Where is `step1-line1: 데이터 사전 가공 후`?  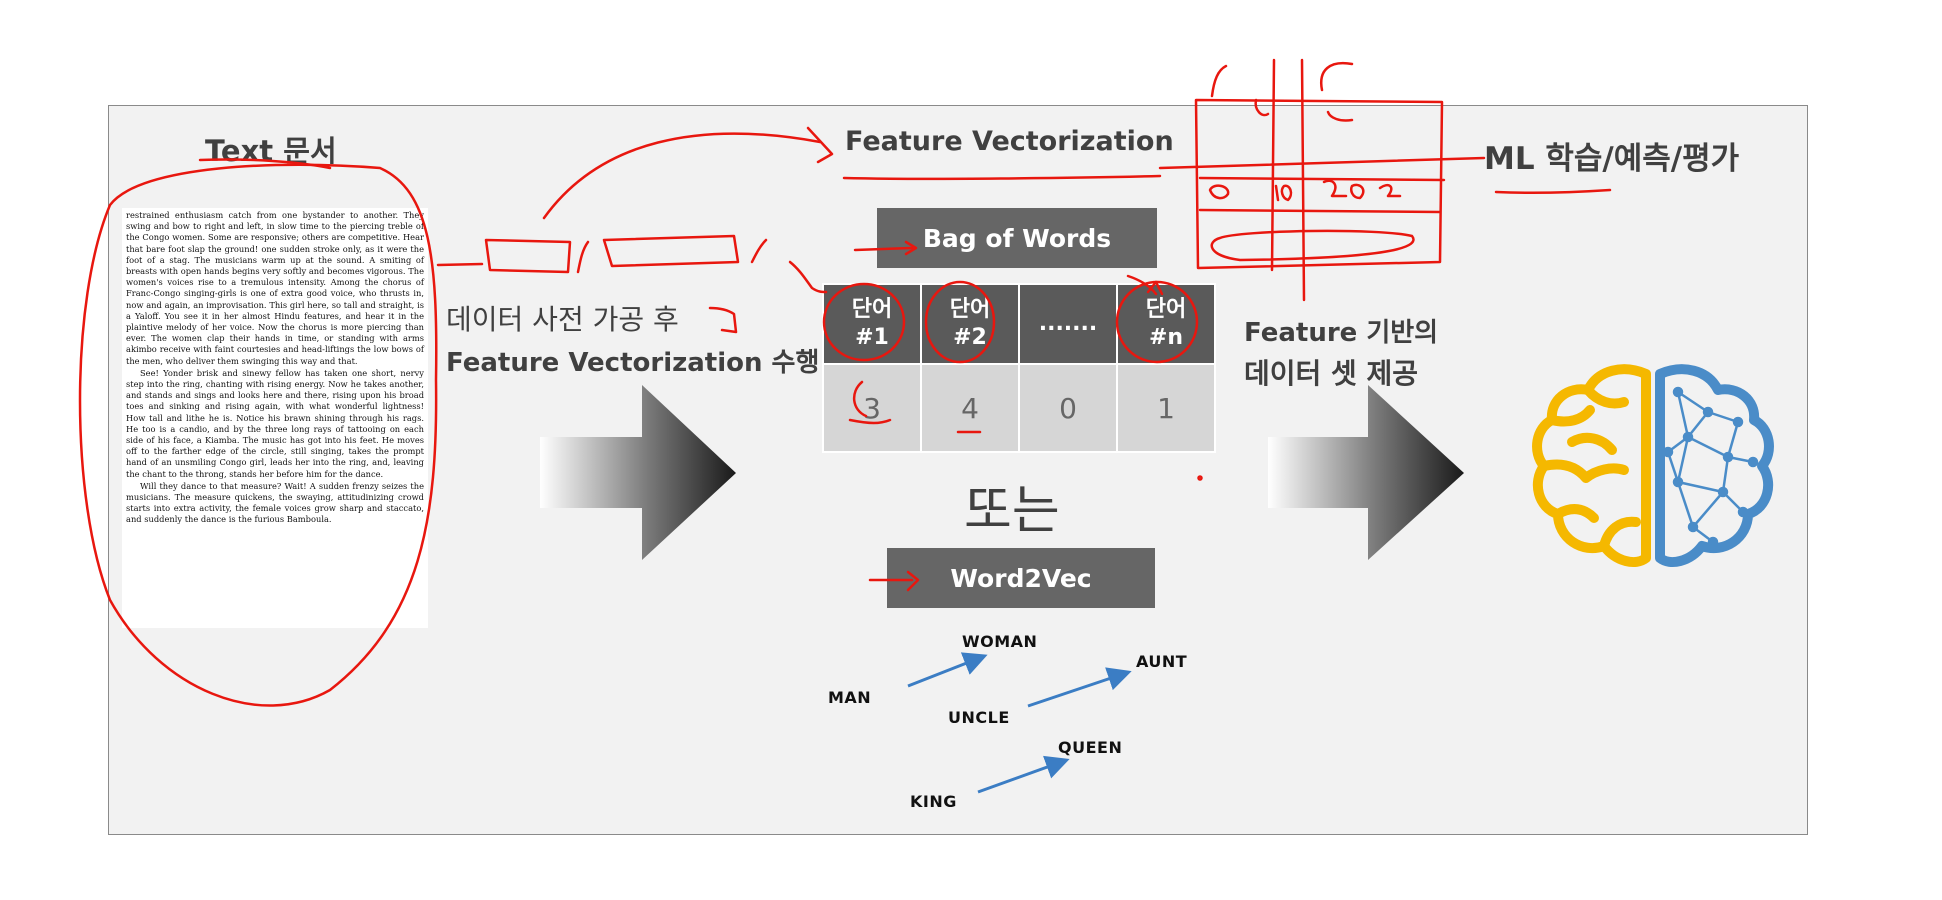 step1-line1: 데이터 사전 가공 후 is located at coordinates (562, 319).